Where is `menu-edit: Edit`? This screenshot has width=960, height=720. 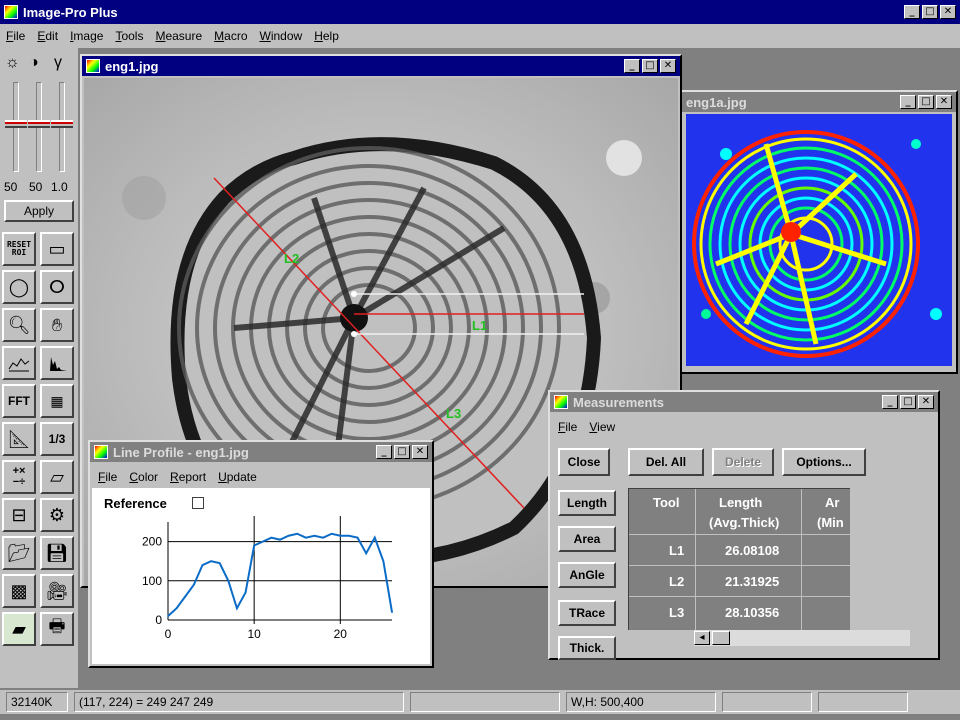
menu-edit: Edit is located at coordinates (47, 36).